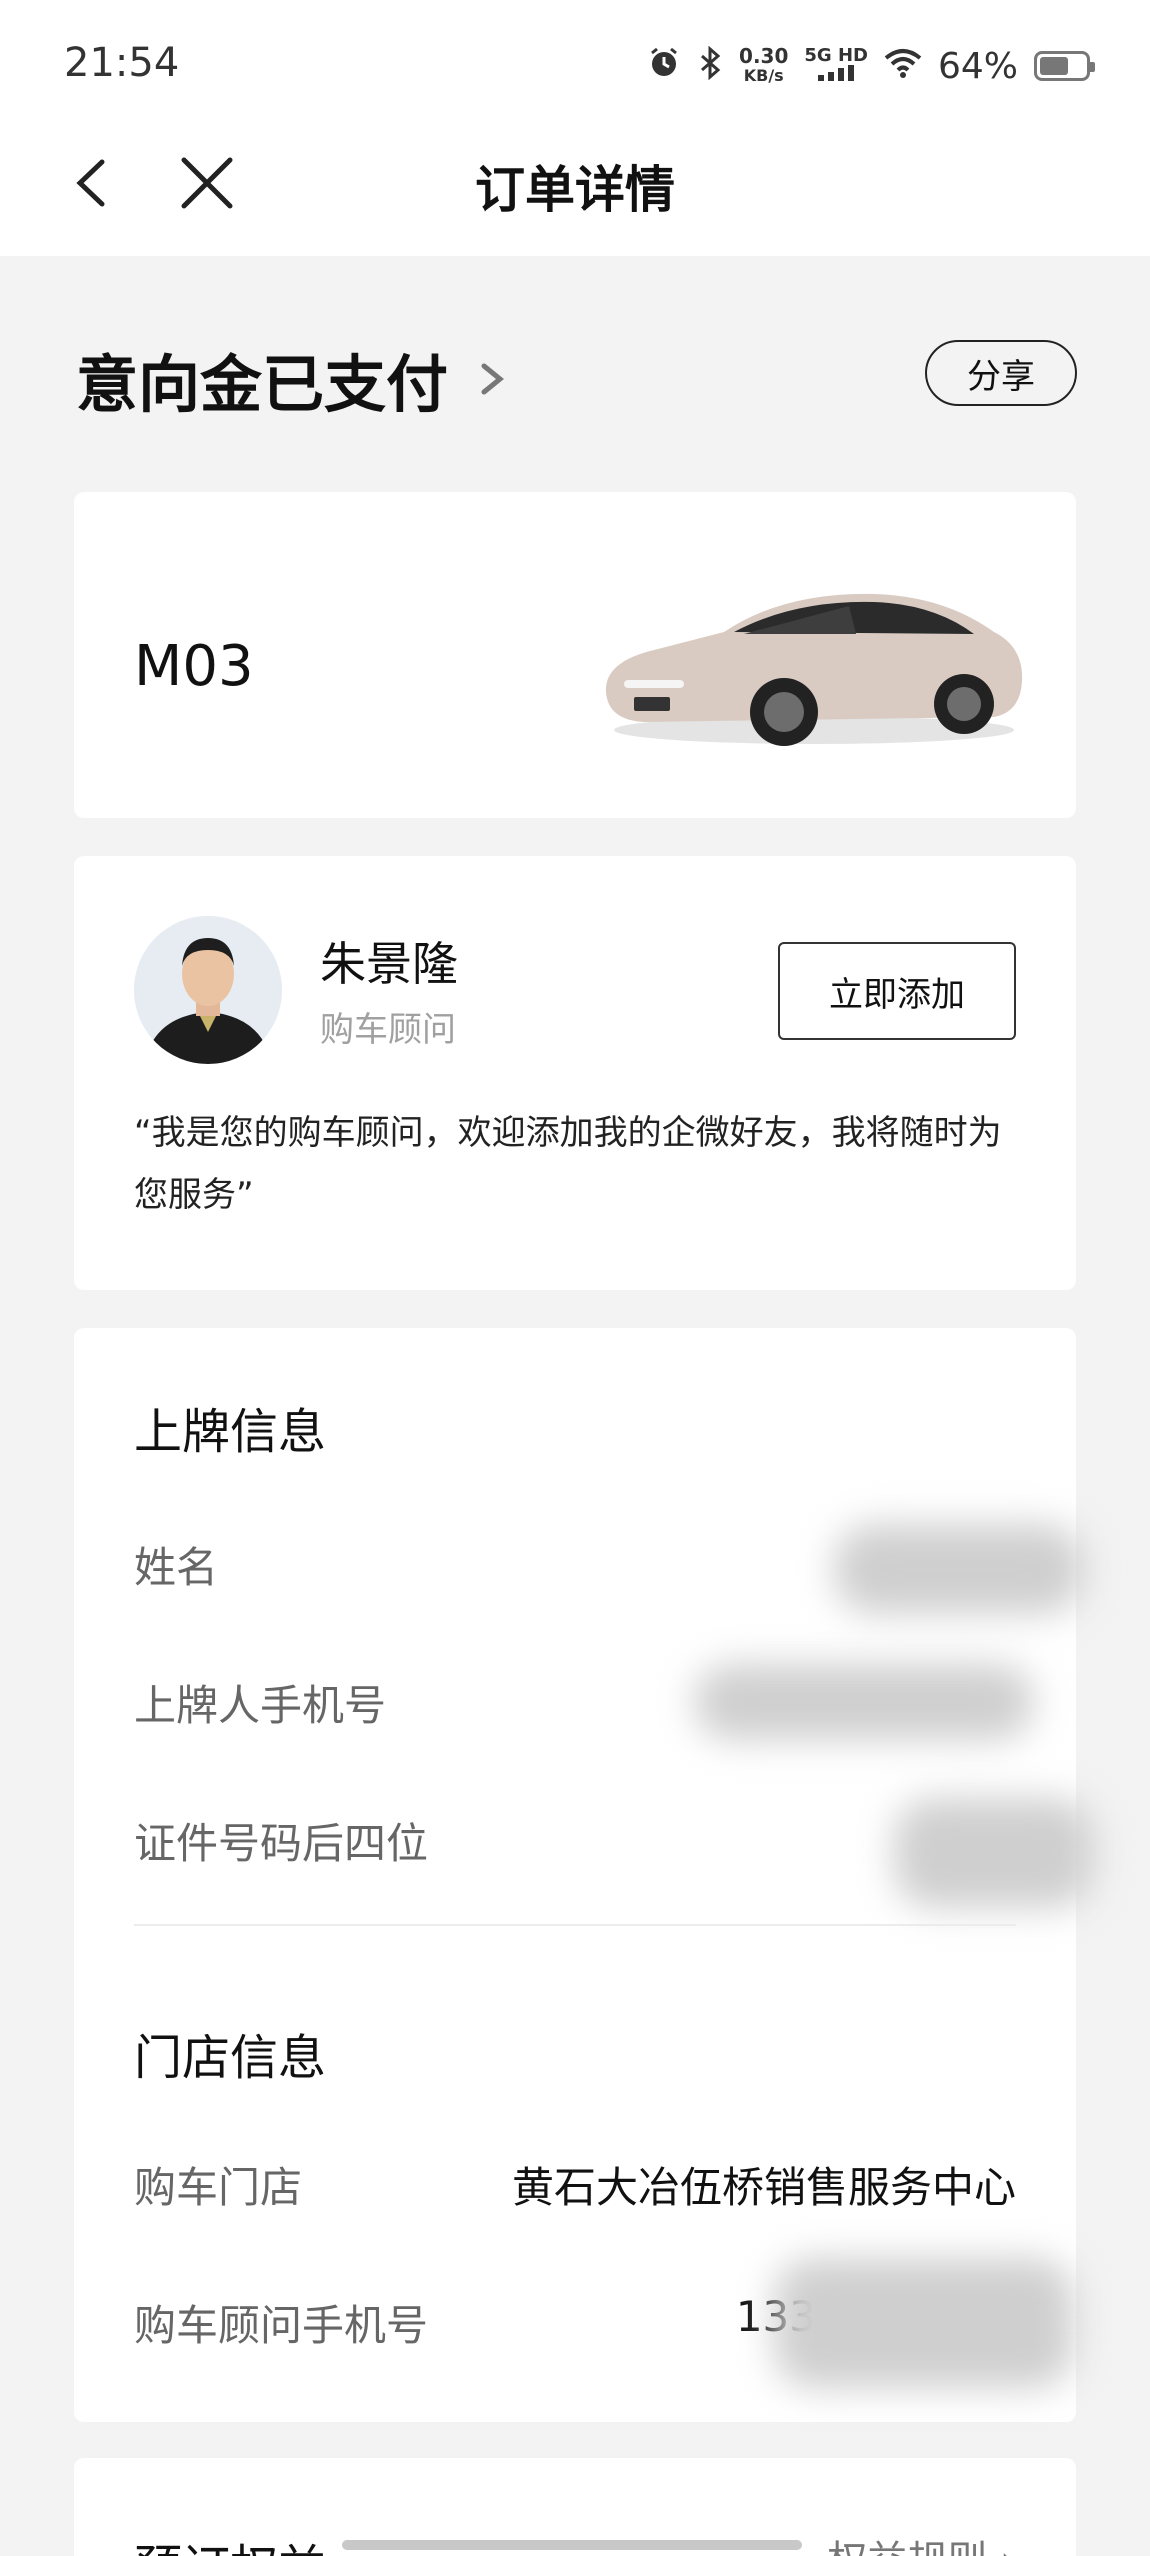 The height and width of the screenshot is (2556, 1150). I want to click on add-advisor-button: 立即添加, so click(897, 991).